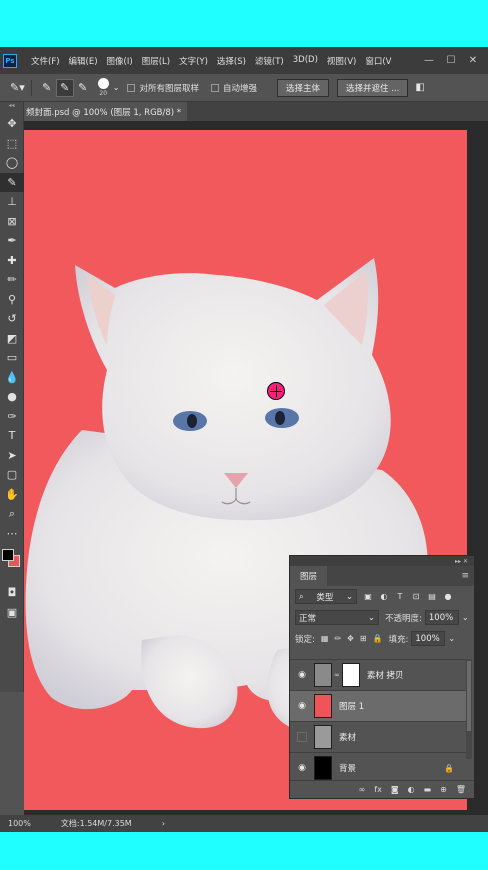 The height and width of the screenshot is (870, 488). I want to click on subtract-from-selection-icon: ✎, so click(83, 88).